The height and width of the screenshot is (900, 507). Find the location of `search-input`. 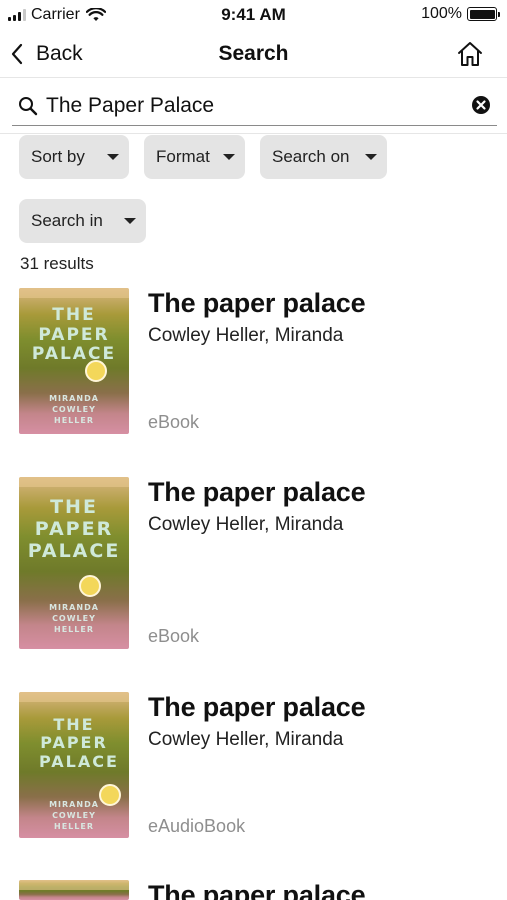

search-input is located at coordinates (251, 106).